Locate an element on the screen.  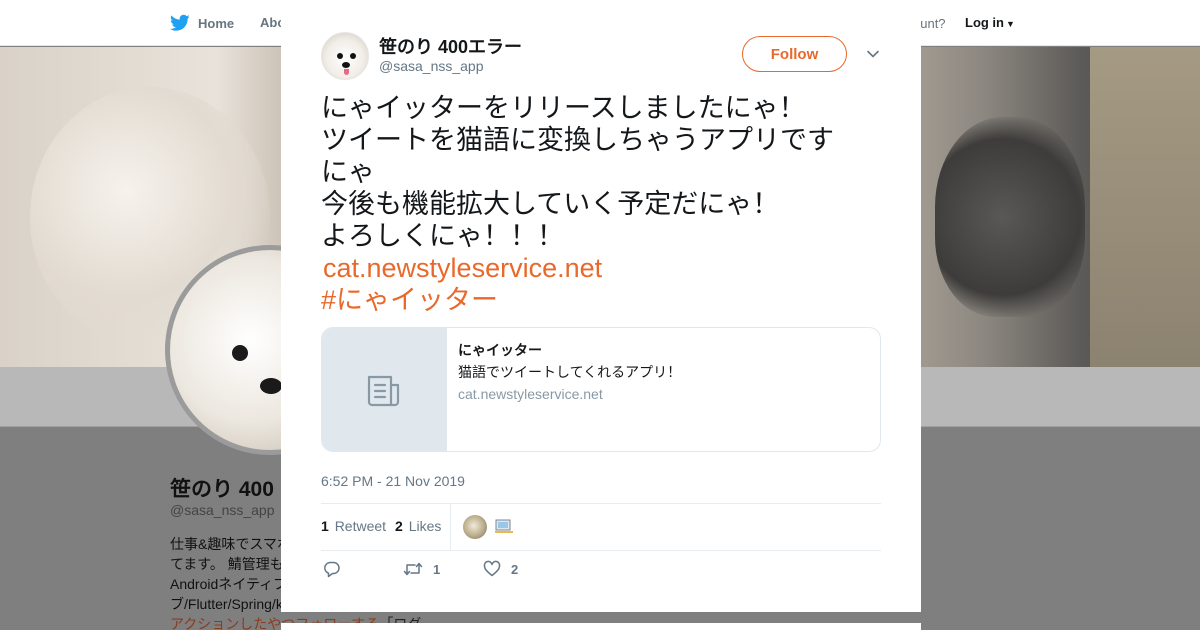
follow-button: Follow is located at coordinates (794, 54).